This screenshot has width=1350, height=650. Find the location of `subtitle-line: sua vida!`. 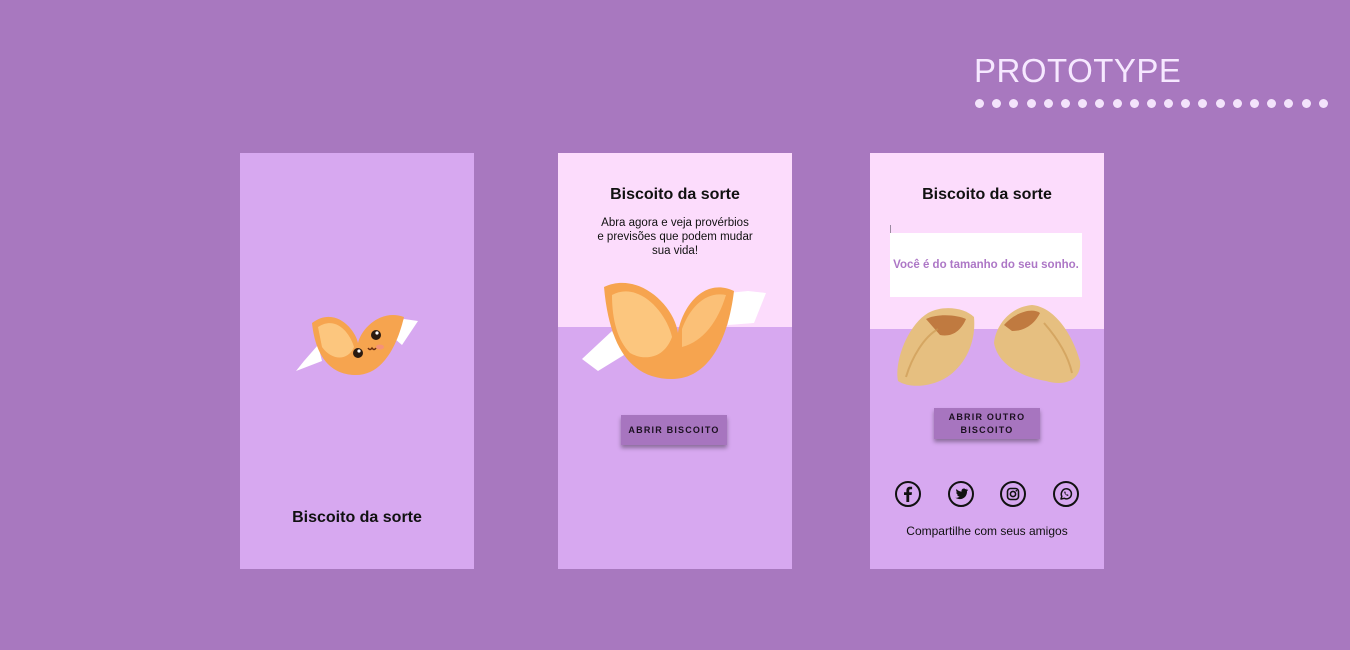

subtitle-line: sua vida! is located at coordinates (675, 251).